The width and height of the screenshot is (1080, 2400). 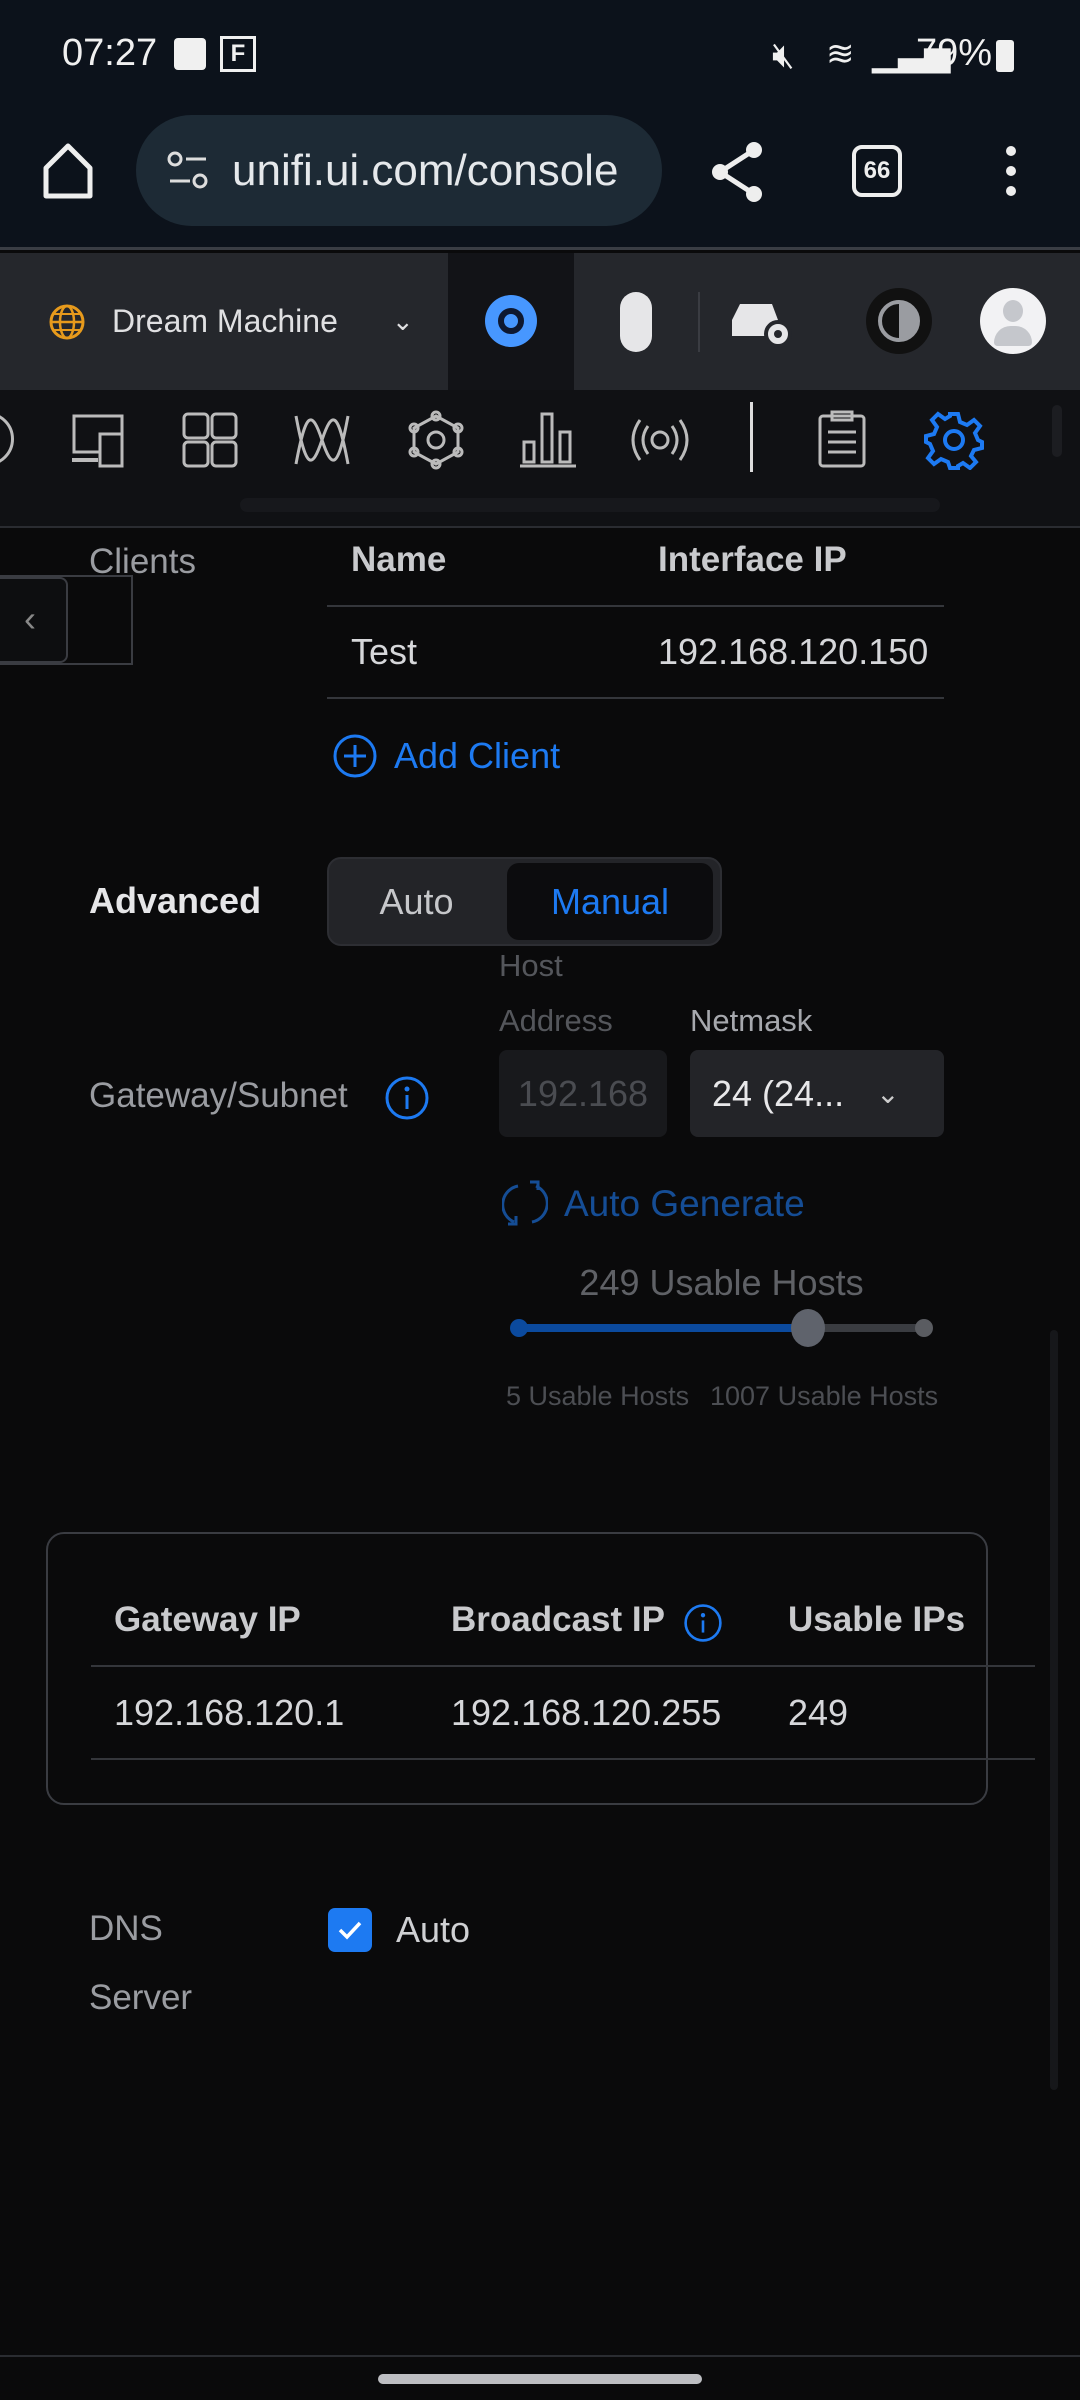 What do you see at coordinates (436, 440) in the screenshot?
I see `topology-icon` at bounding box center [436, 440].